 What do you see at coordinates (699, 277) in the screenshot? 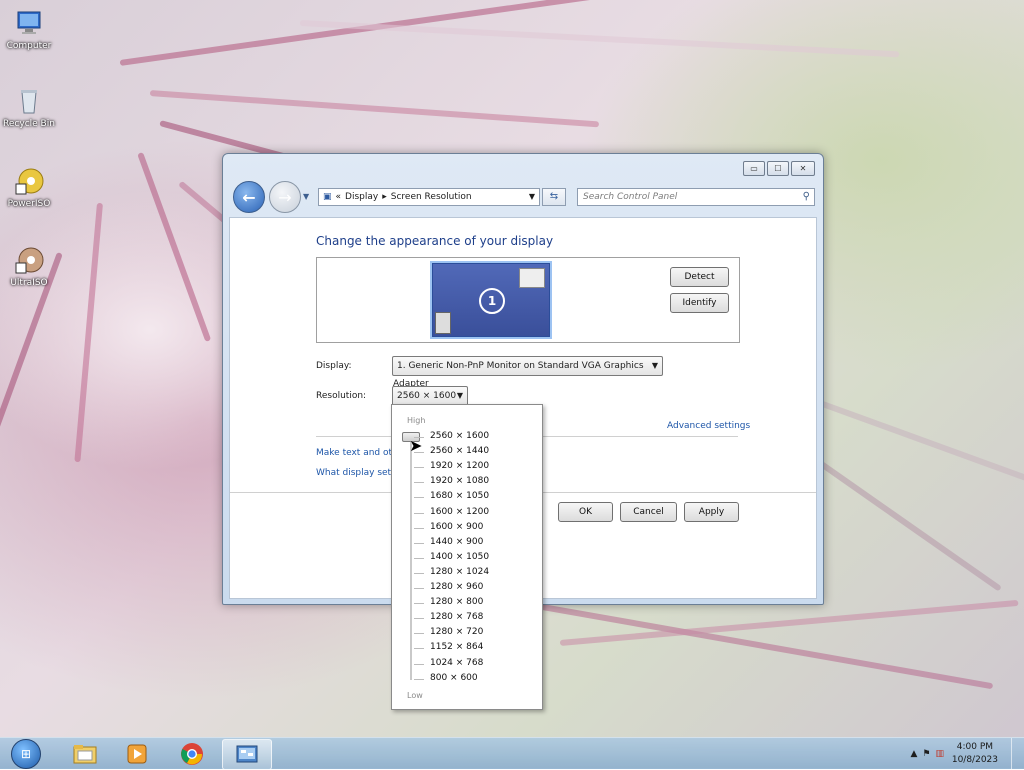
I see `detect-button: Detect` at bounding box center [699, 277].